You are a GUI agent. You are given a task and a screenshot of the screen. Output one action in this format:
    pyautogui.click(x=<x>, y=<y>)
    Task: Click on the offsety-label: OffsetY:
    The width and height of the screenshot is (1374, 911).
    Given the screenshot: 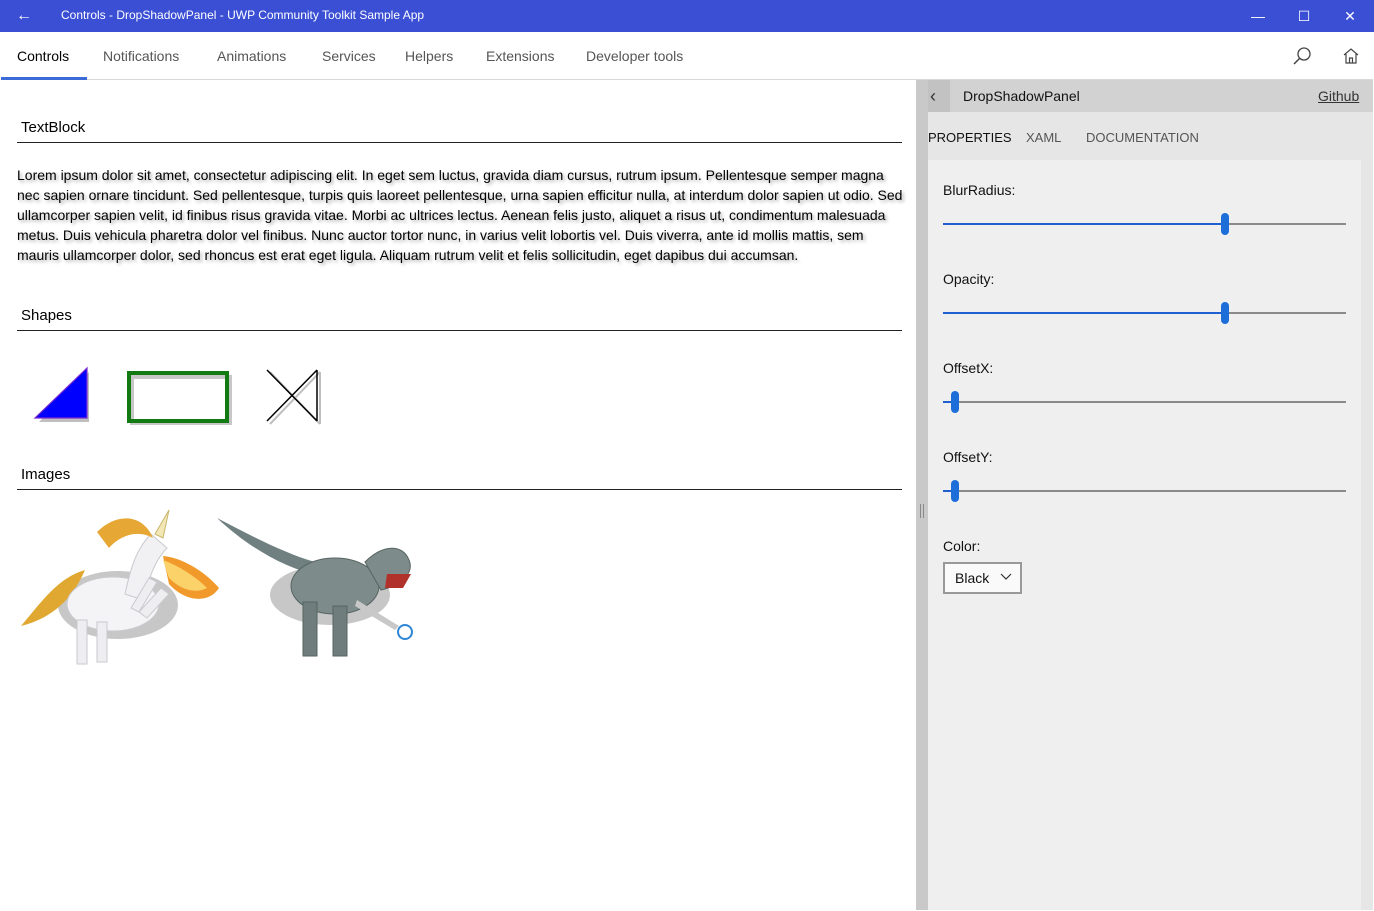 What is the action you would take?
    pyautogui.click(x=968, y=457)
    